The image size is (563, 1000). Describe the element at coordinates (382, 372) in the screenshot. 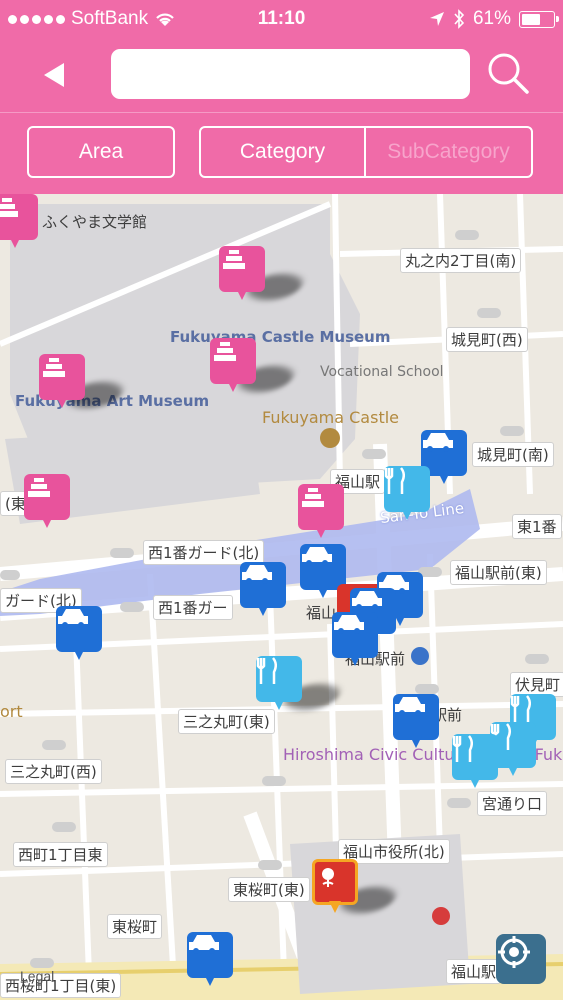

I see `map-label: Vocational School` at that location.